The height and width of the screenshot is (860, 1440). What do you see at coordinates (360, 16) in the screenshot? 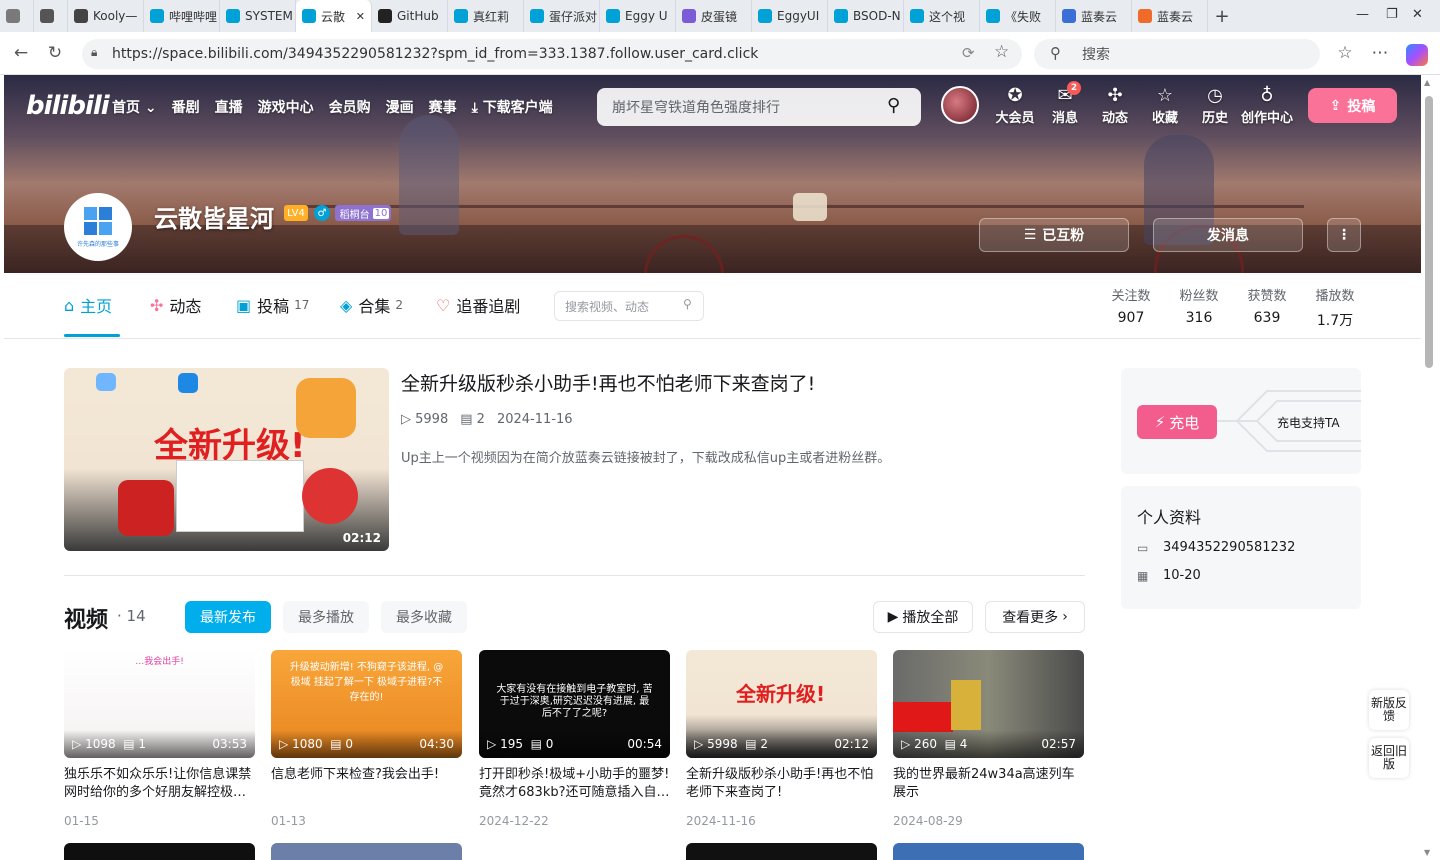
I see `close-tab-icon: ✕` at bounding box center [360, 16].